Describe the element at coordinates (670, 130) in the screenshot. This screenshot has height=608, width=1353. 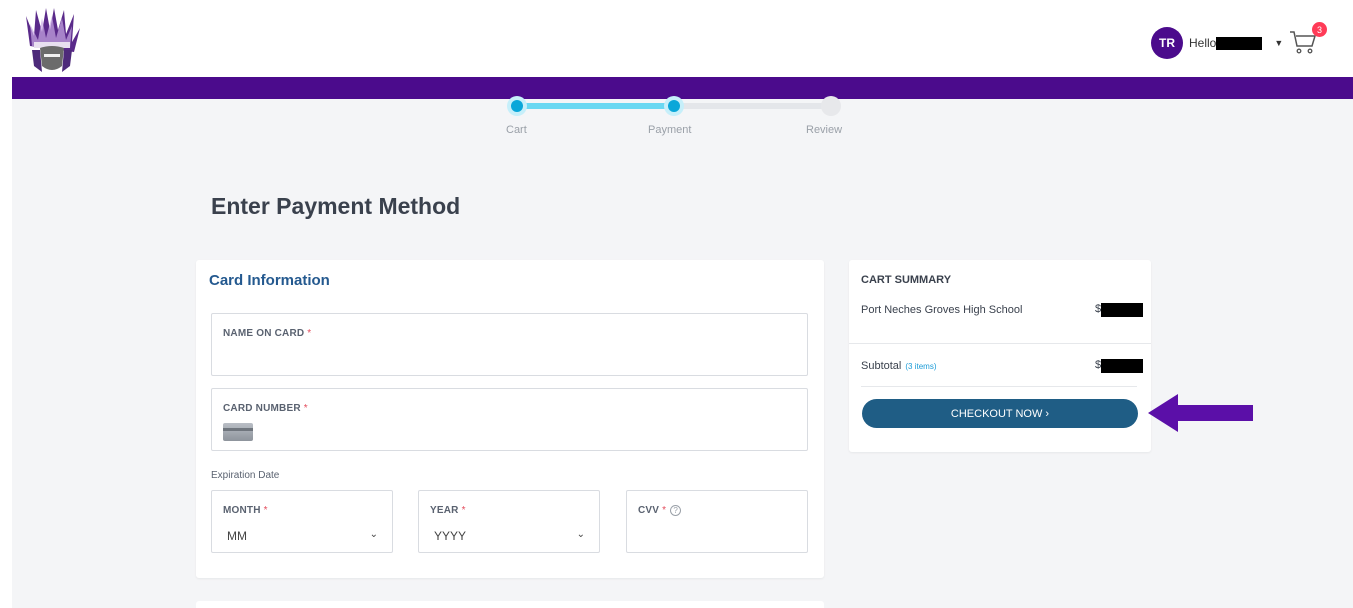
I see `step-label-payment: Payment` at that location.